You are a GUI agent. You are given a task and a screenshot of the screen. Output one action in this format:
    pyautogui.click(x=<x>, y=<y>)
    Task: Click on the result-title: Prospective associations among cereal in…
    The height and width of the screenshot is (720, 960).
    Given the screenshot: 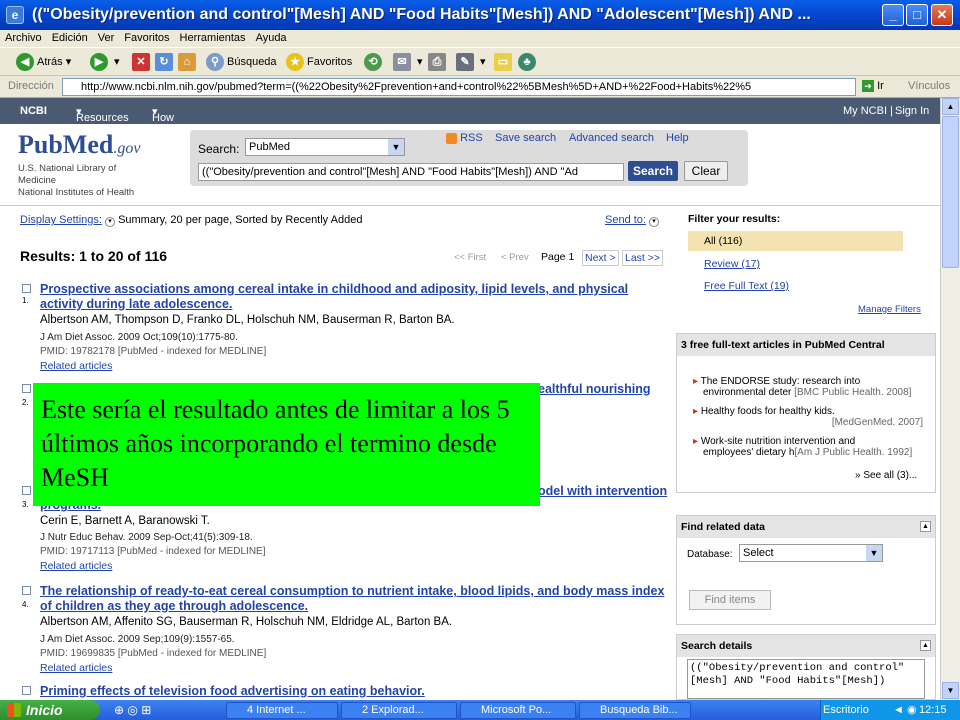 What is the action you would take?
    pyautogui.click(x=334, y=297)
    